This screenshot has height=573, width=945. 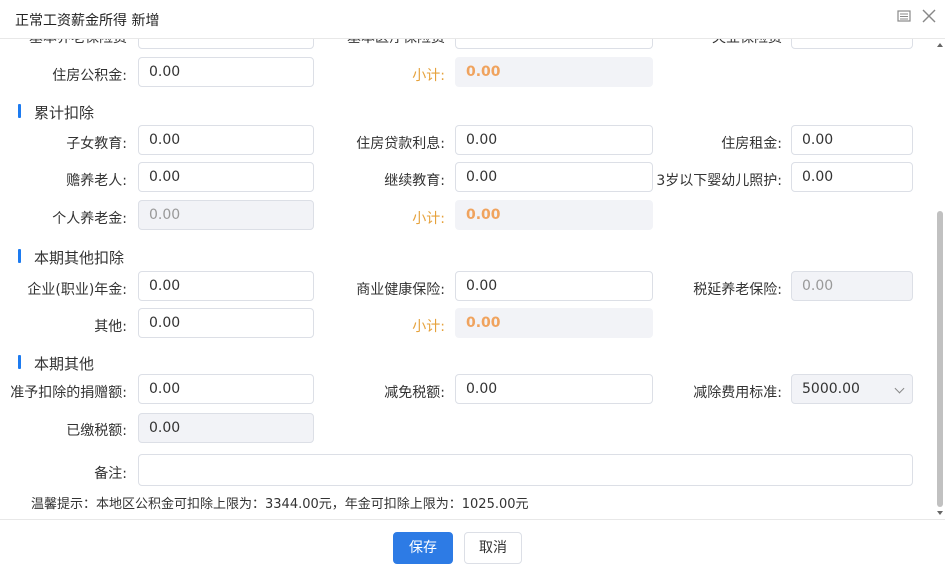 I want to click on elderly-support-label: 赡养老人:, so click(x=96, y=181).